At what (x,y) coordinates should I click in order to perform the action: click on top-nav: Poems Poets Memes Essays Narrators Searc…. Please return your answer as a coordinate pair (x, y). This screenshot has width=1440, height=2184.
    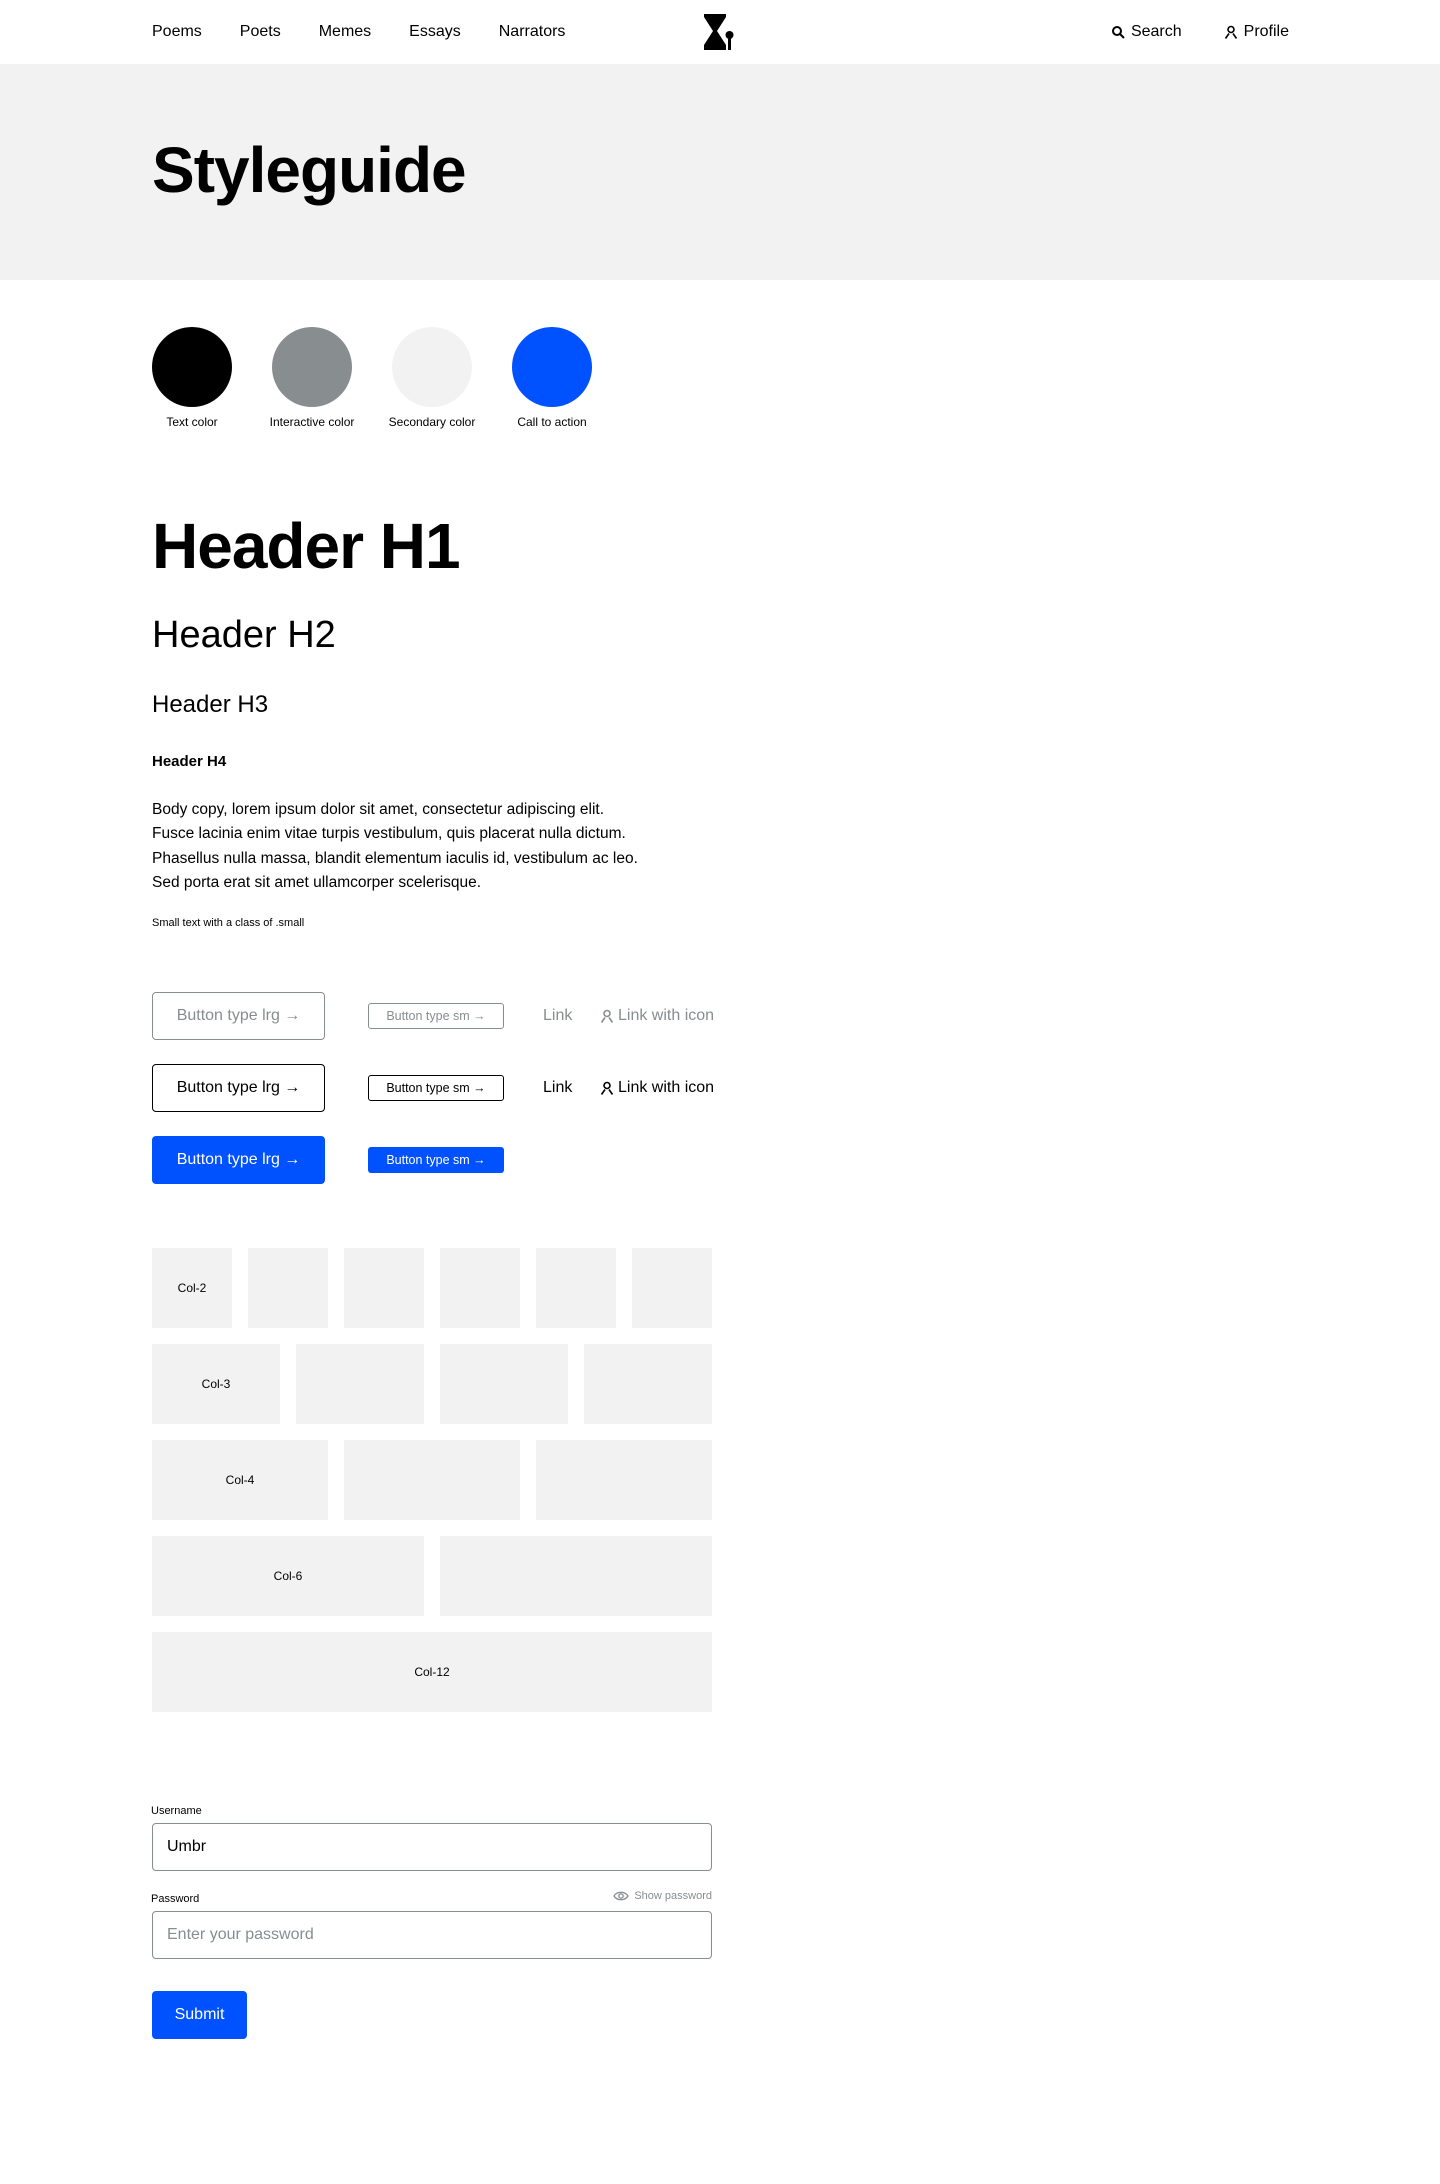
    Looking at the image, I should click on (720, 32).